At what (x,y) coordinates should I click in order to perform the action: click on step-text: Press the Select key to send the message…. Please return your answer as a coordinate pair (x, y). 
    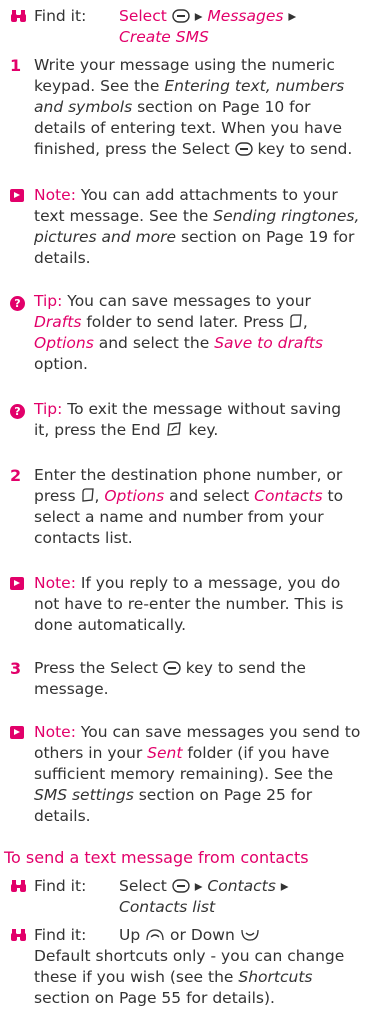
    Looking at the image, I should click on (197, 679).